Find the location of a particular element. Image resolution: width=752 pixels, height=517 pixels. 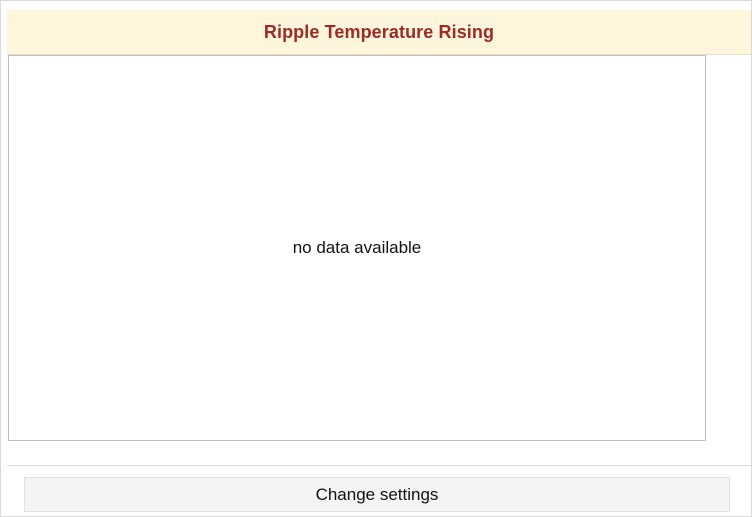

widget-title: Ripple Temperature Rising is located at coordinates (379, 31).